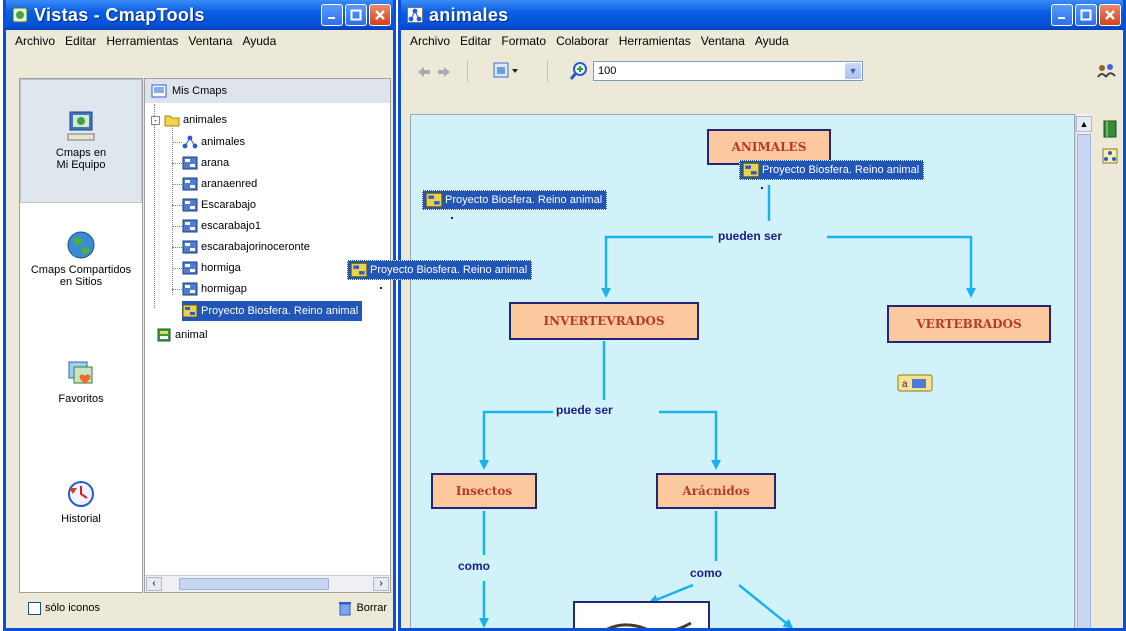  Describe the element at coordinates (728, 71) in the screenshot. I see `zoom-select: 100 ▼` at that location.